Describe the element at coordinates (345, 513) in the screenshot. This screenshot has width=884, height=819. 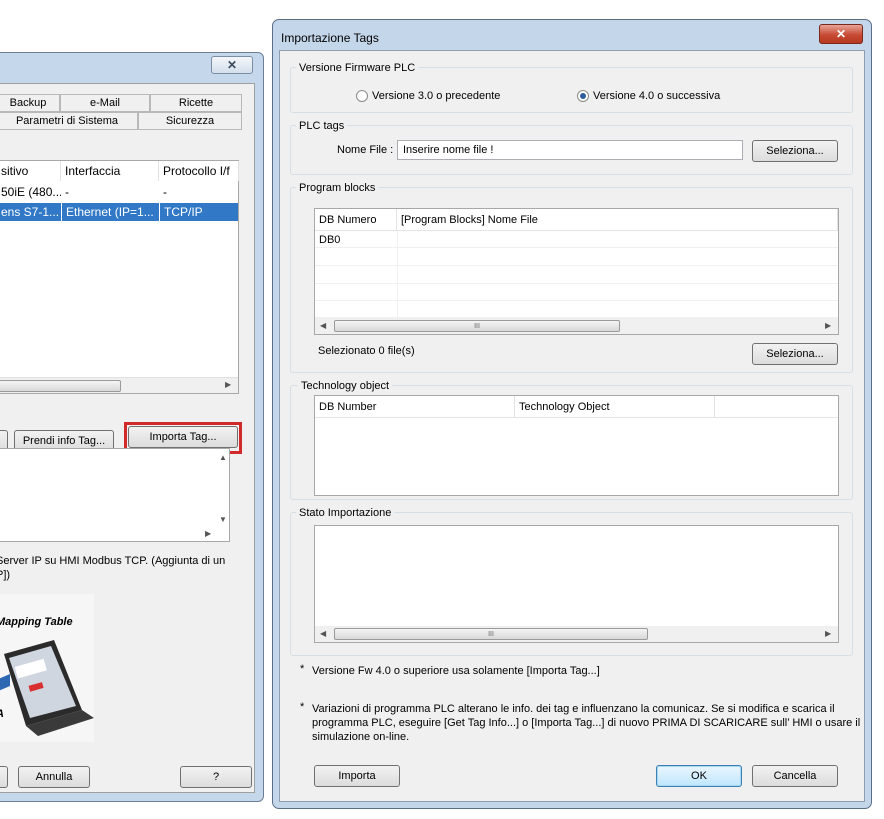
I see `import-status-group-label: Stato Importazione` at that location.